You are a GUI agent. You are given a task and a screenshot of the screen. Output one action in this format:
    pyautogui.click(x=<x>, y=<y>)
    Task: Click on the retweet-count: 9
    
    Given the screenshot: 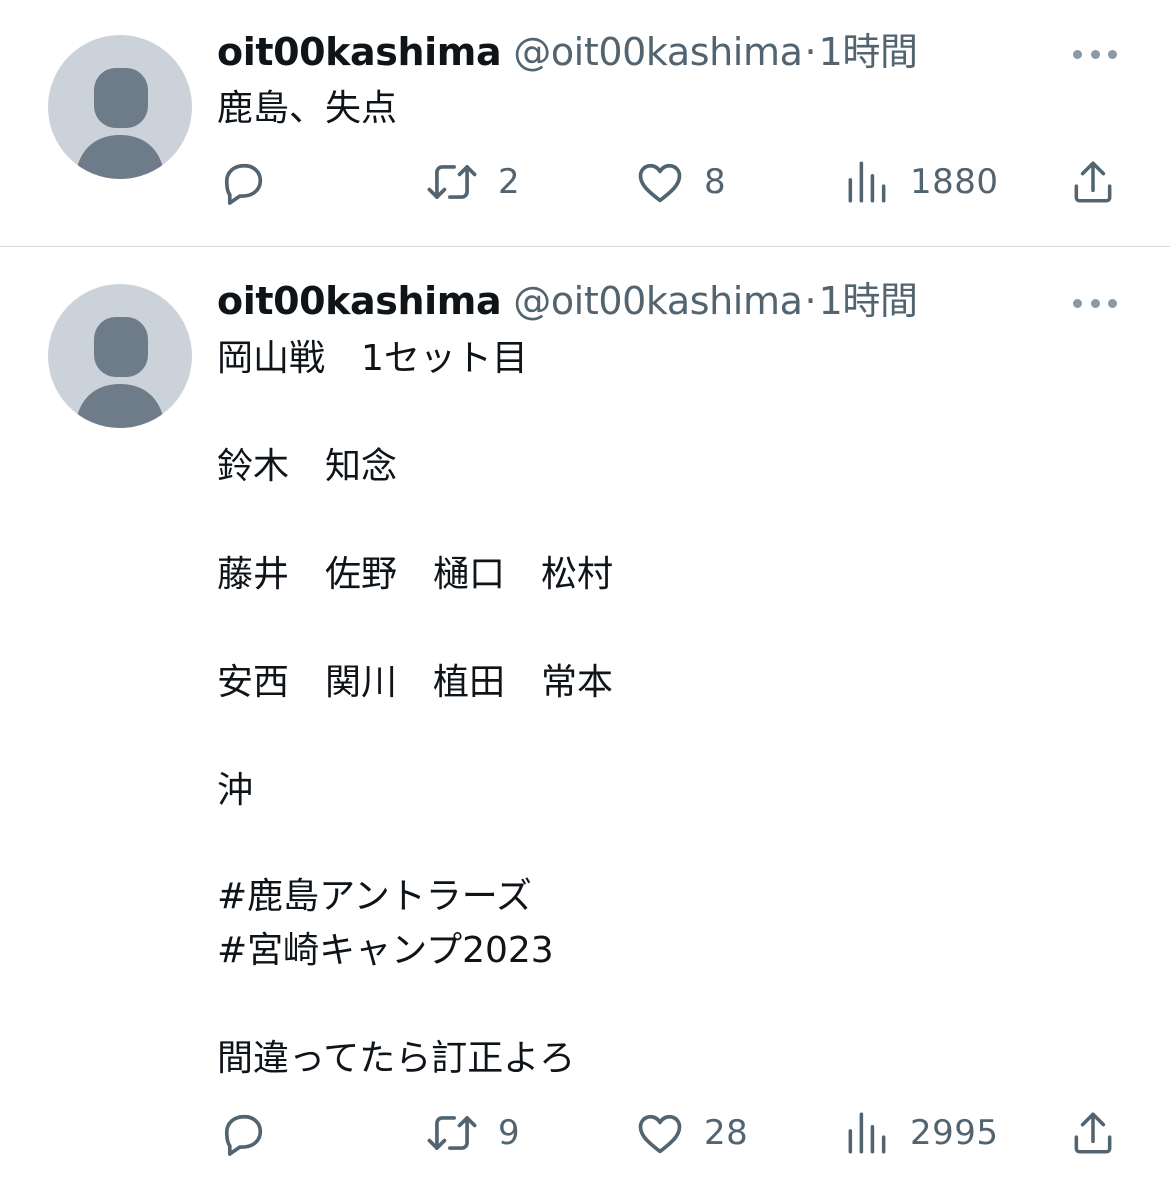 What is the action you would take?
    pyautogui.click(x=509, y=1133)
    